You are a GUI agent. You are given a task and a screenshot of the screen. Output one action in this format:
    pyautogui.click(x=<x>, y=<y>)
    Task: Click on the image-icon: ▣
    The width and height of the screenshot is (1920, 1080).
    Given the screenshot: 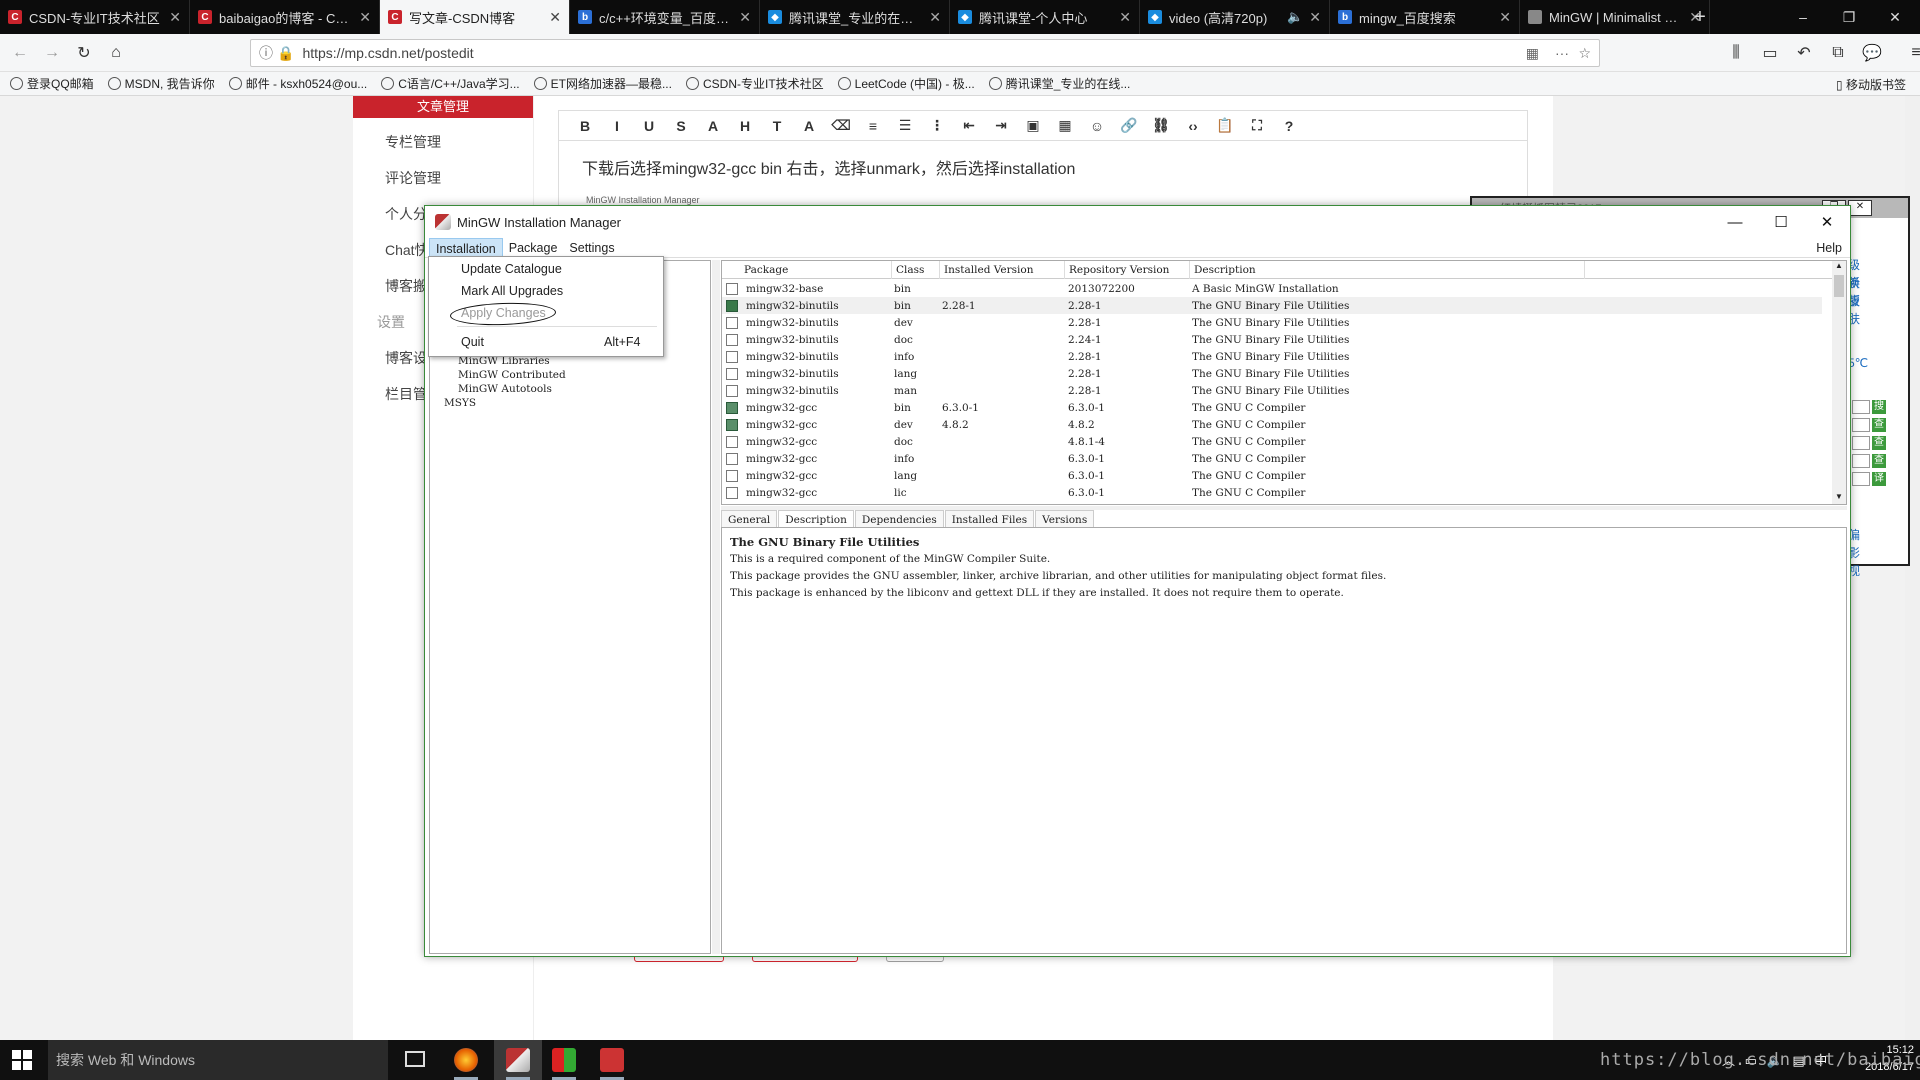 What is the action you would take?
    pyautogui.click(x=1033, y=125)
    